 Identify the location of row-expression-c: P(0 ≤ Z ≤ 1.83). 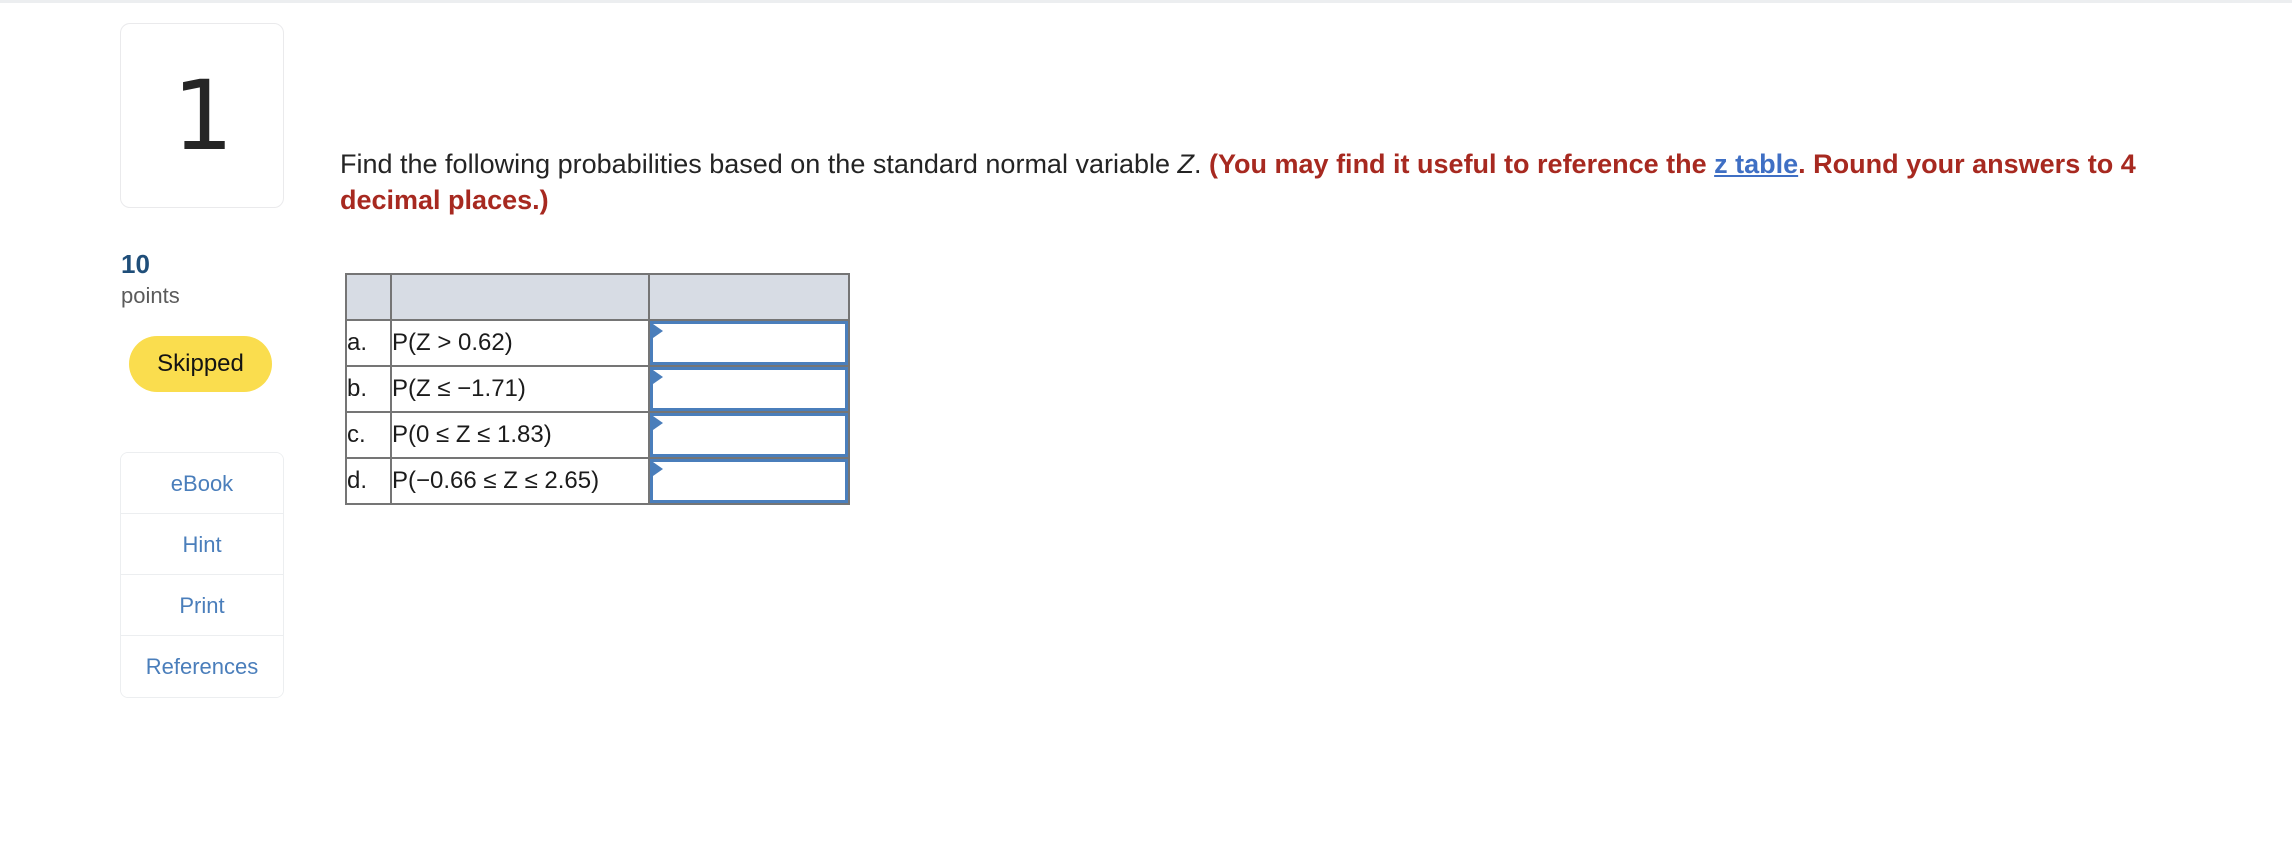
(520, 435).